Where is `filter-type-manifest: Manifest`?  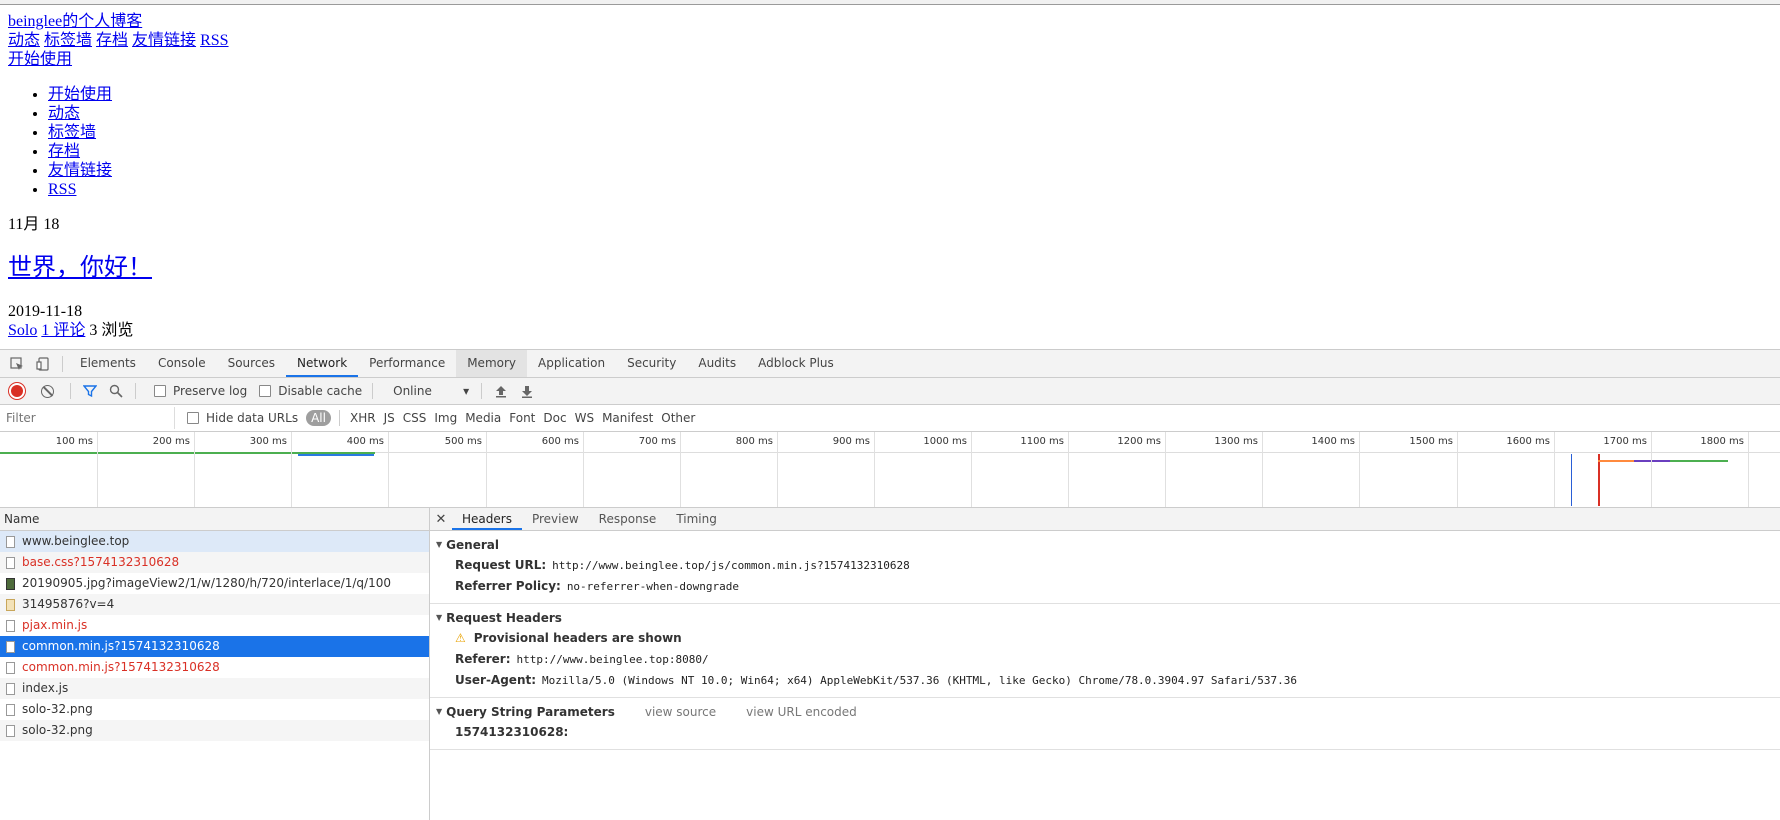 filter-type-manifest: Manifest is located at coordinates (627, 418).